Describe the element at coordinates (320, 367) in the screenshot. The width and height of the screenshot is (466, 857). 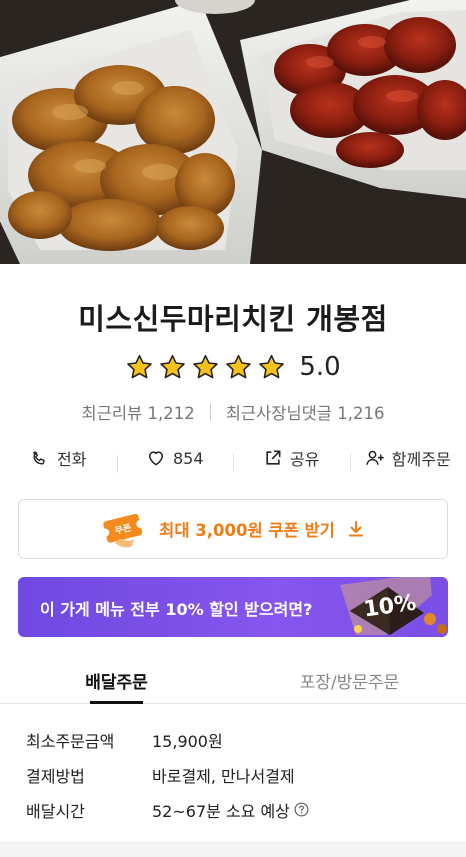
I see `rating-value: 5.0` at that location.